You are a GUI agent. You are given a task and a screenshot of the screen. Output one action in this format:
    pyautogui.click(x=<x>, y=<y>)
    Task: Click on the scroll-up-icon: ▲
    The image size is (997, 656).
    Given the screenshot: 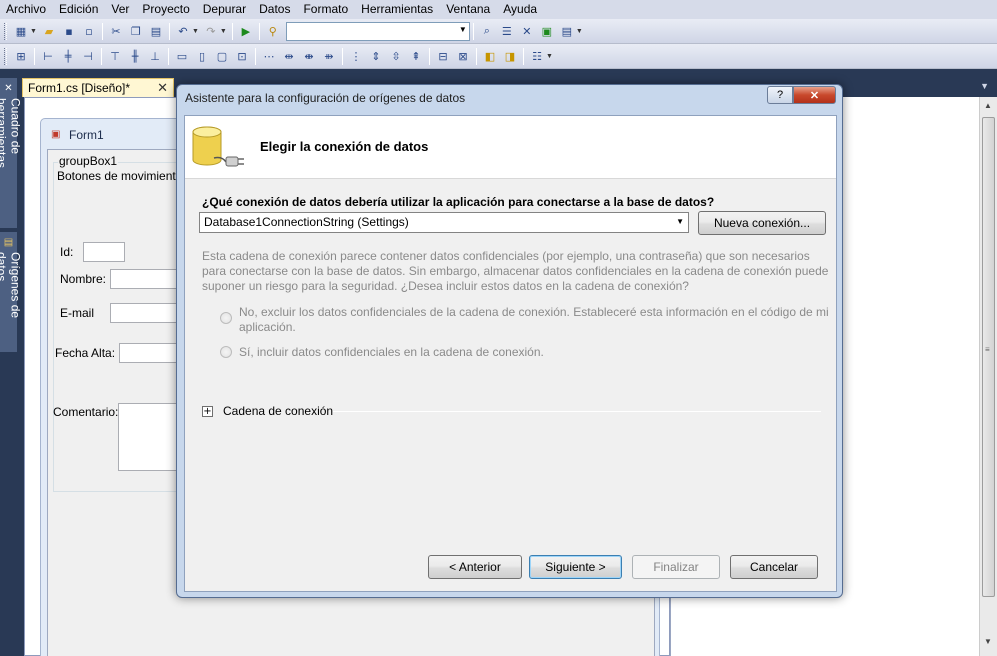 What is the action you would take?
    pyautogui.click(x=988, y=105)
    